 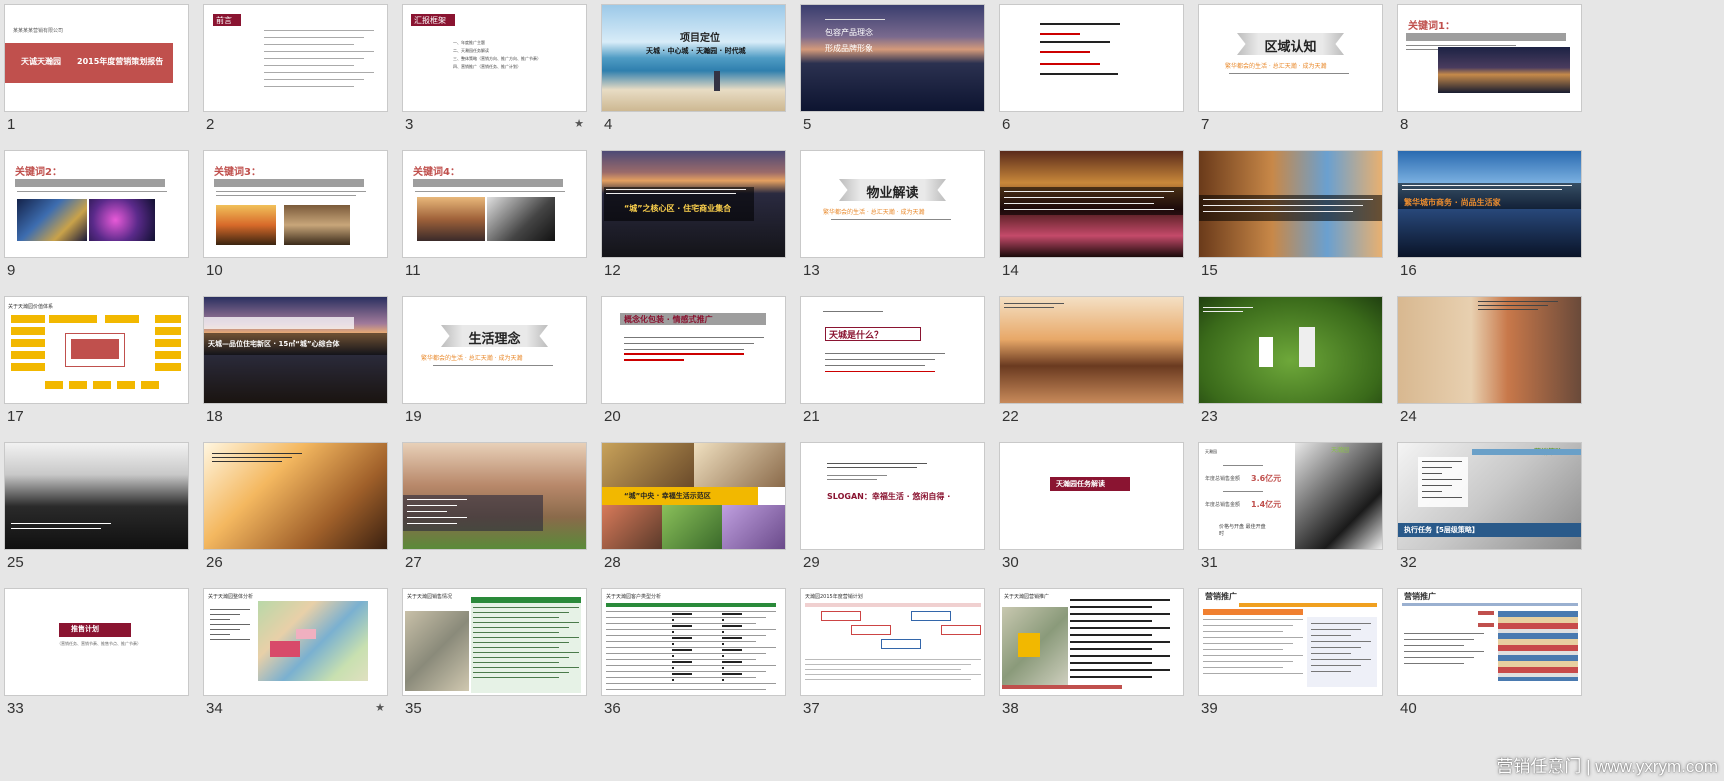 I want to click on tag, so click(x=1486, y=613).